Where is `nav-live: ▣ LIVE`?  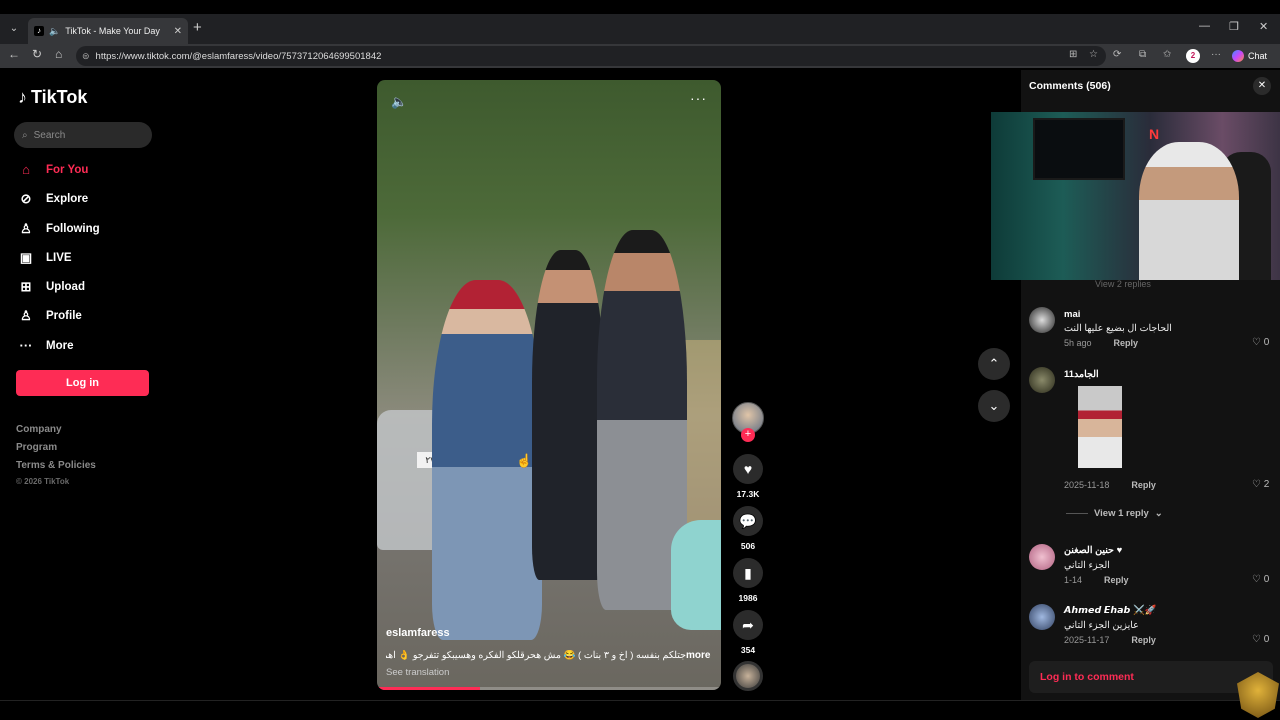 nav-live: ▣ LIVE is located at coordinates (45, 258).